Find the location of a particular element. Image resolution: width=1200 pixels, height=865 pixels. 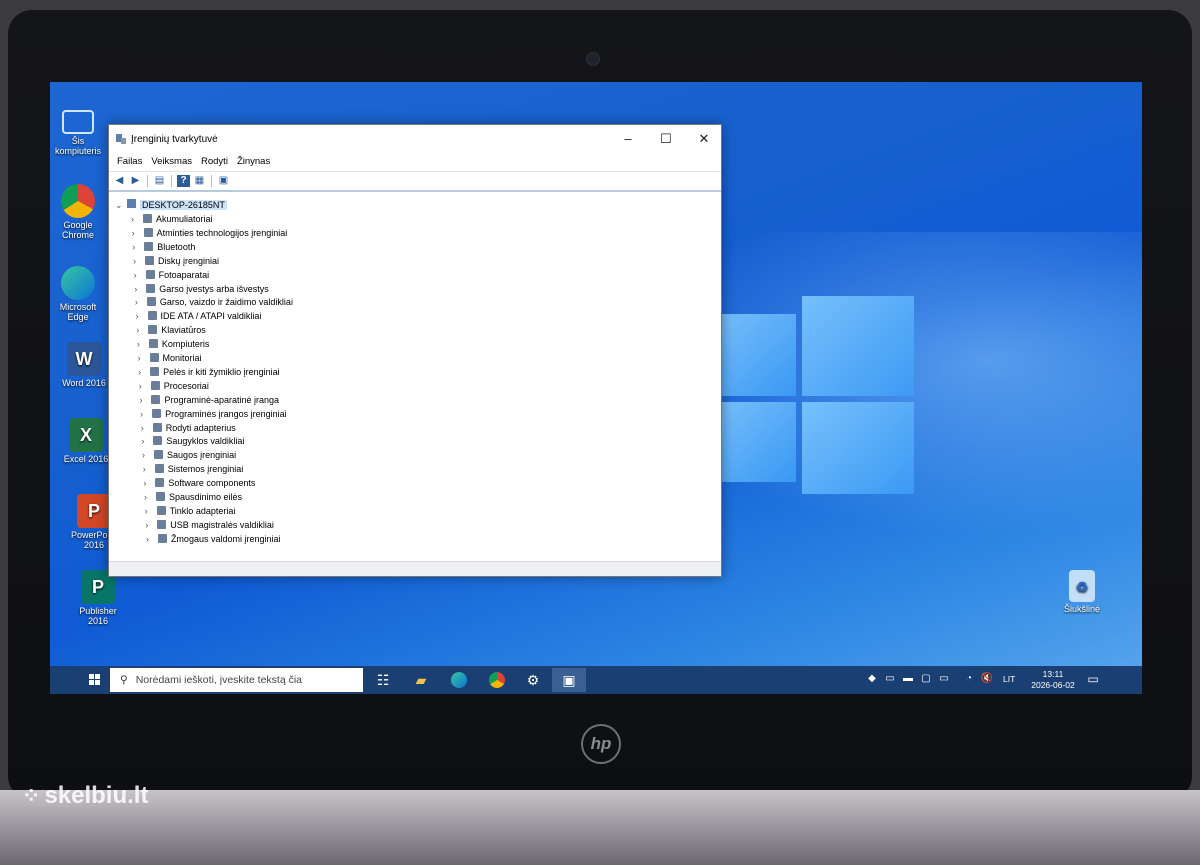

back-arrow-icon: ◀ is located at coordinates (119, 181).